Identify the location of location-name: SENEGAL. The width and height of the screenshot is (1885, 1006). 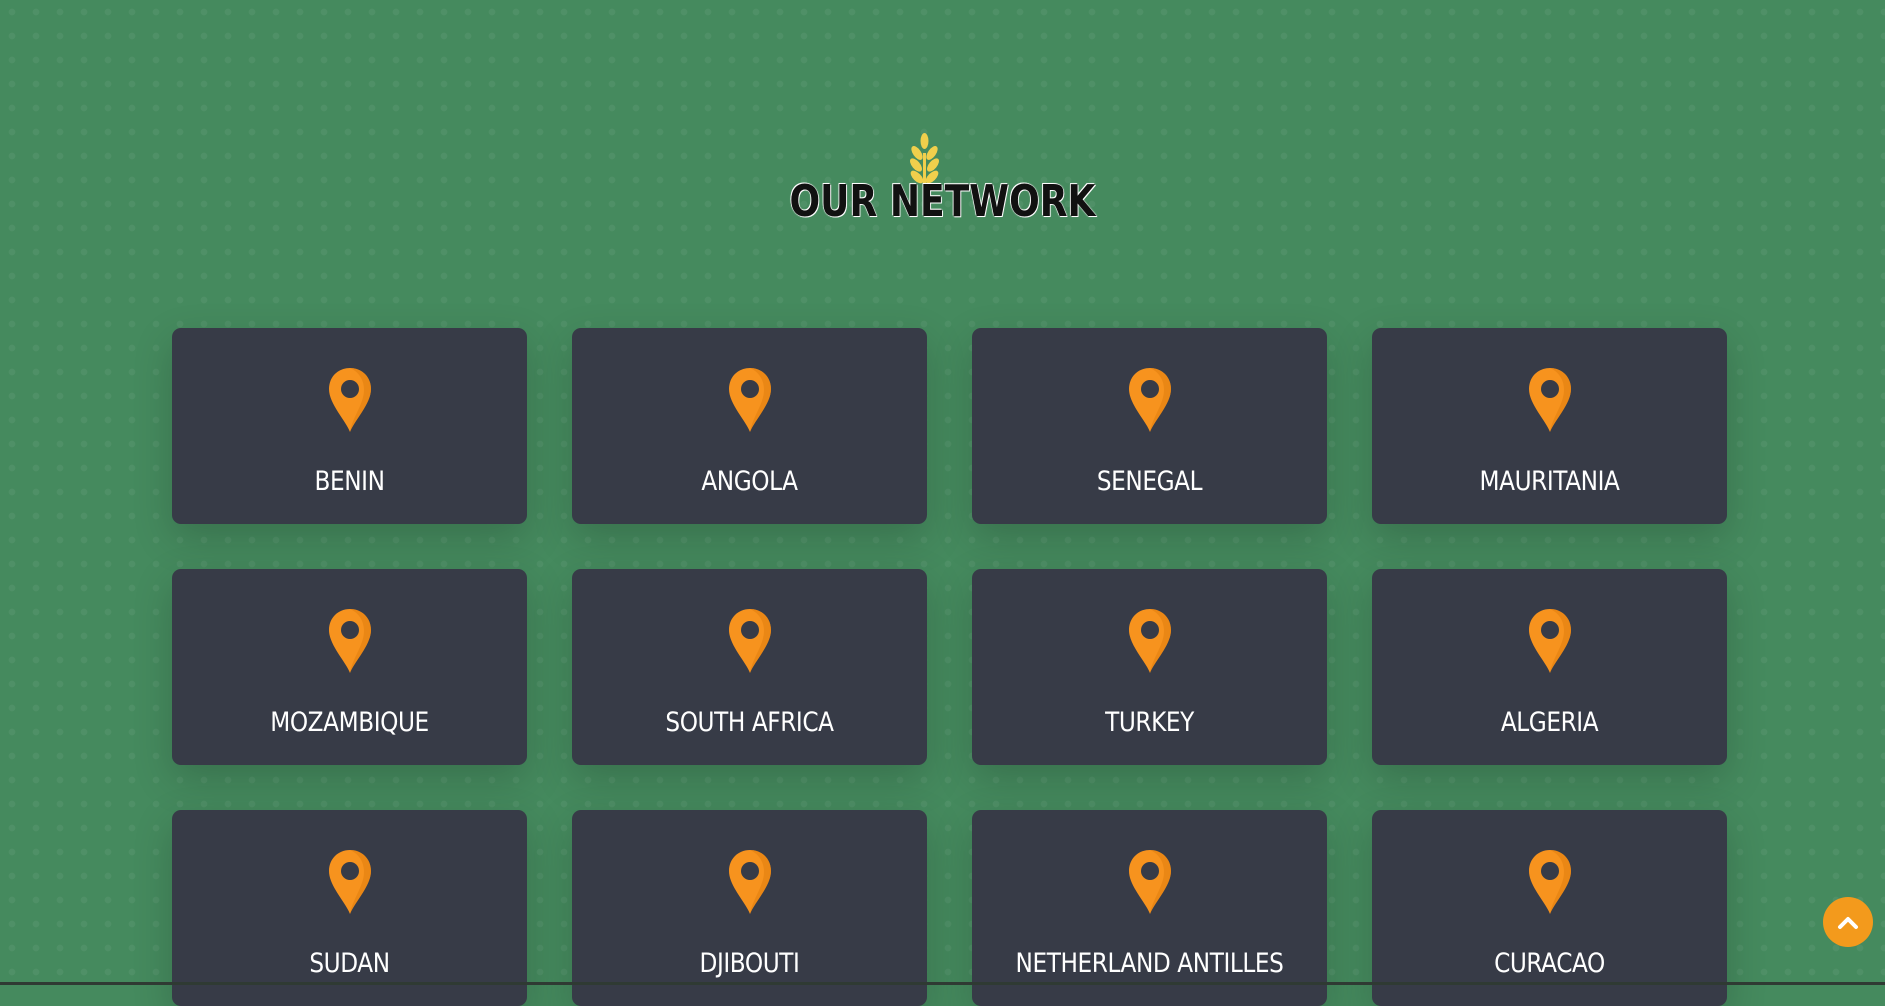
(1149, 481).